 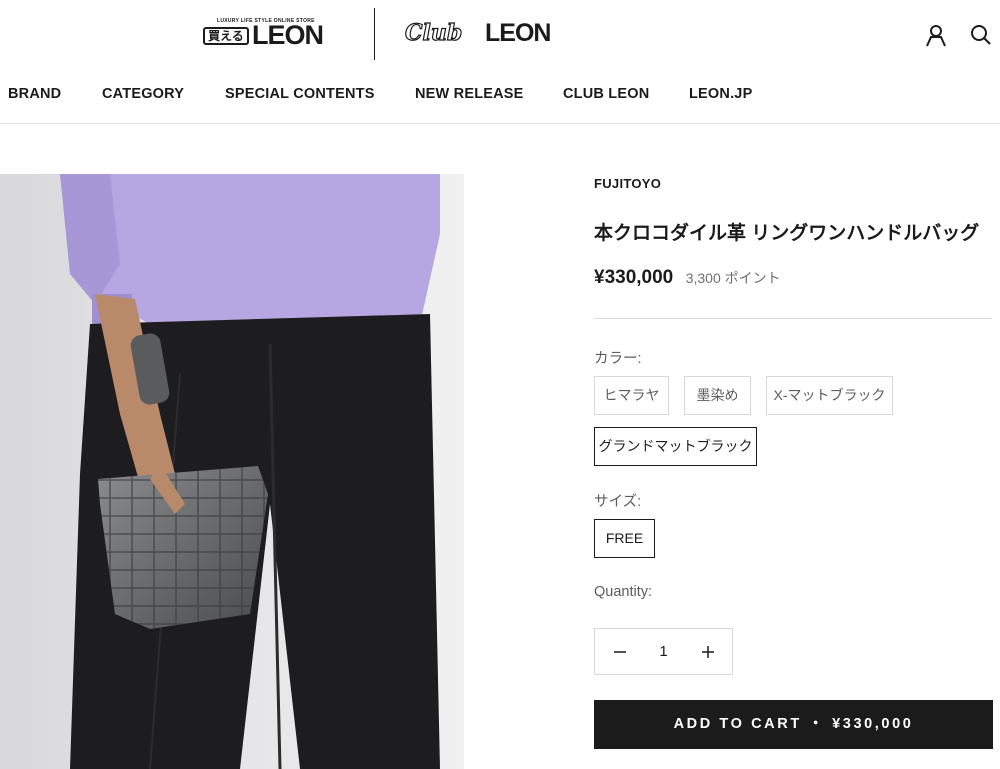 What do you see at coordinates (624, 538) in the screenshot?
I see `size-option-free: FREE` at bounding box center [624, 538].